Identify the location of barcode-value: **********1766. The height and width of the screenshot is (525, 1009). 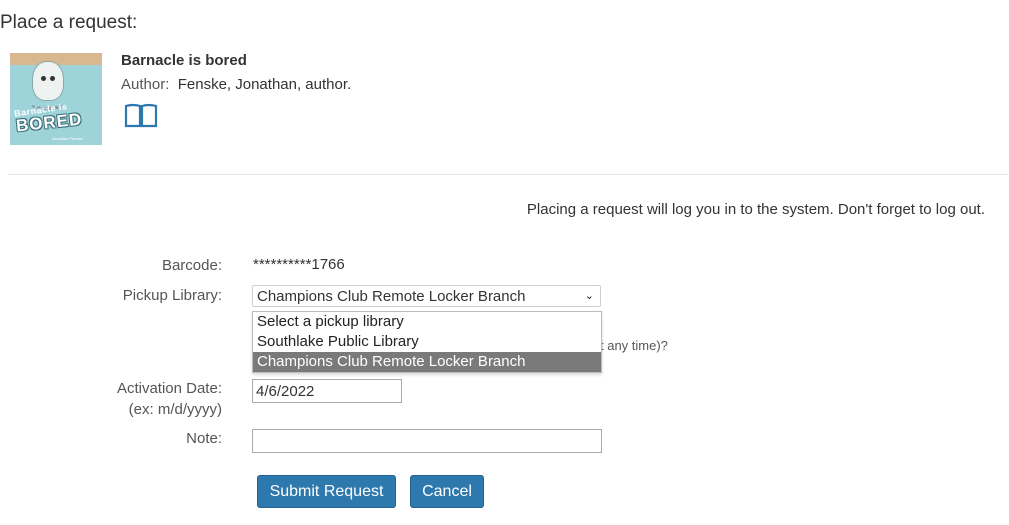
(299, 264).